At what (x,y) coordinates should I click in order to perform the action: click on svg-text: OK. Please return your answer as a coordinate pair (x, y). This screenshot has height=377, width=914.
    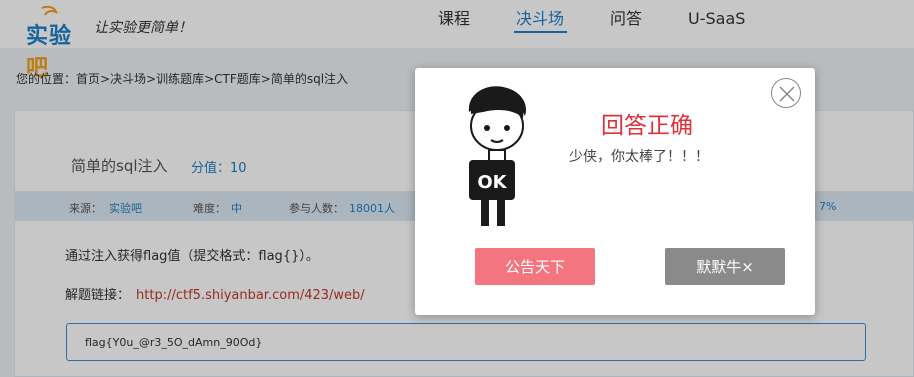
    Looking at the image, I should click on (492, 182).